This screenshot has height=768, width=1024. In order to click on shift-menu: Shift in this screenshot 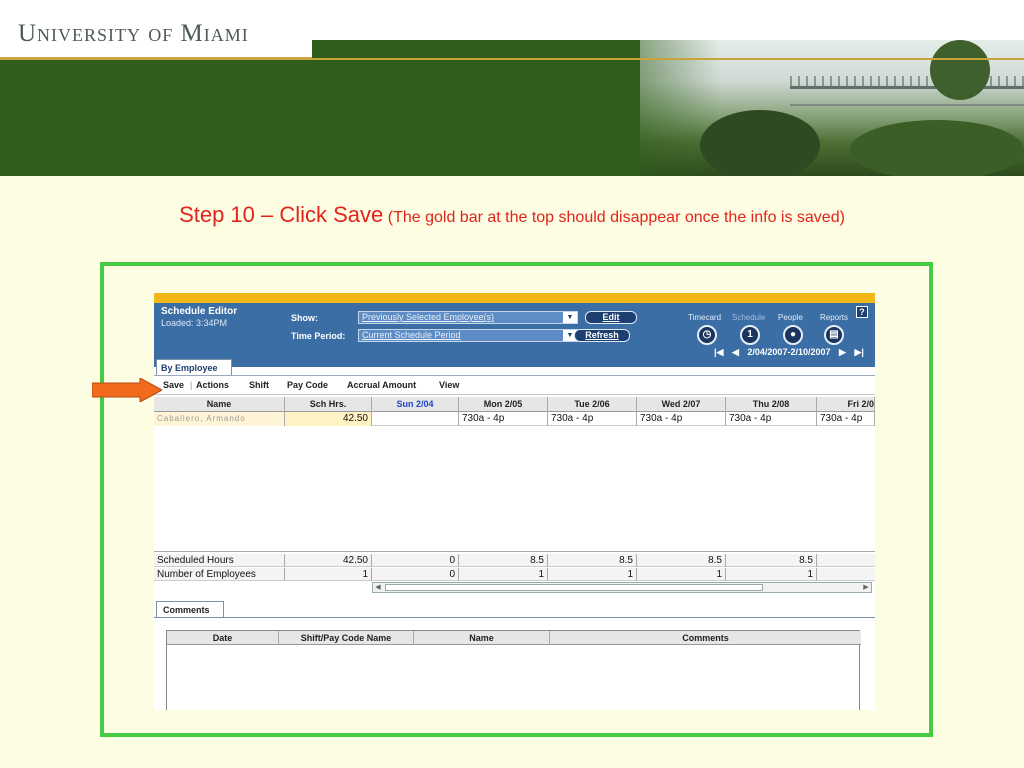, I will do `click(259, 385)`.